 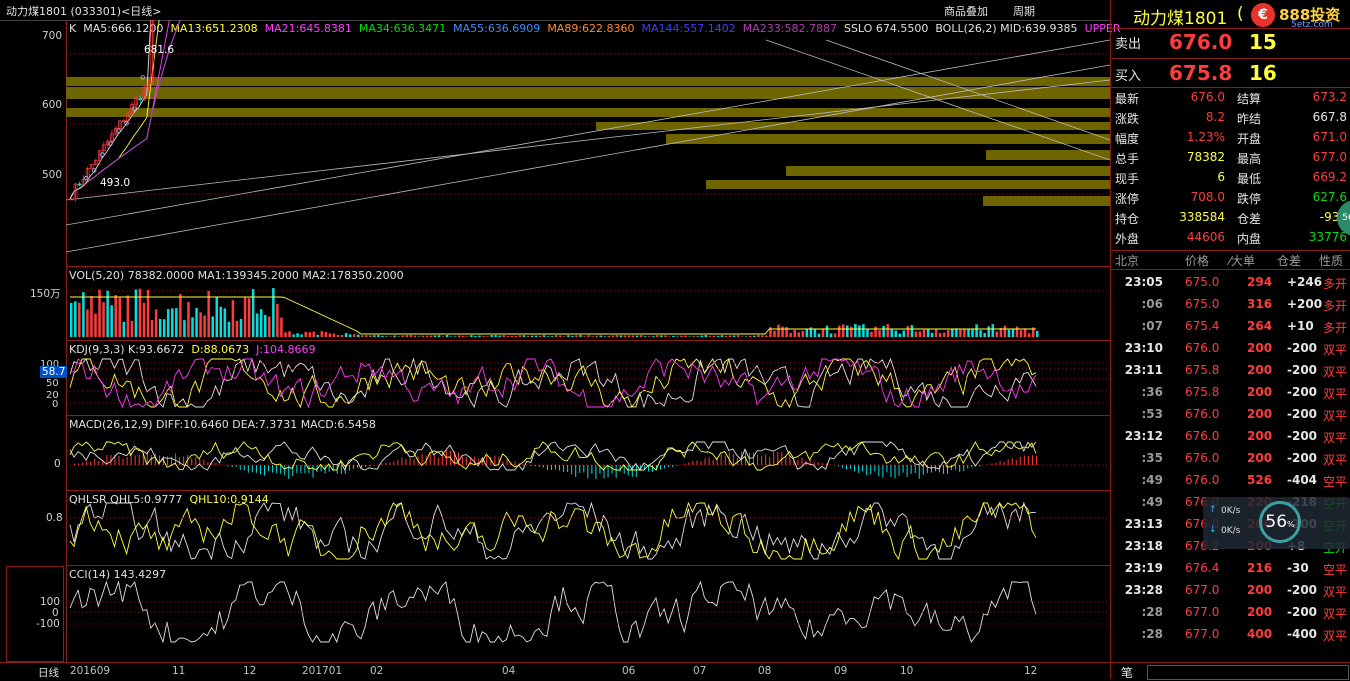 I want to click on volume-chart, so click(x=588, y=303).